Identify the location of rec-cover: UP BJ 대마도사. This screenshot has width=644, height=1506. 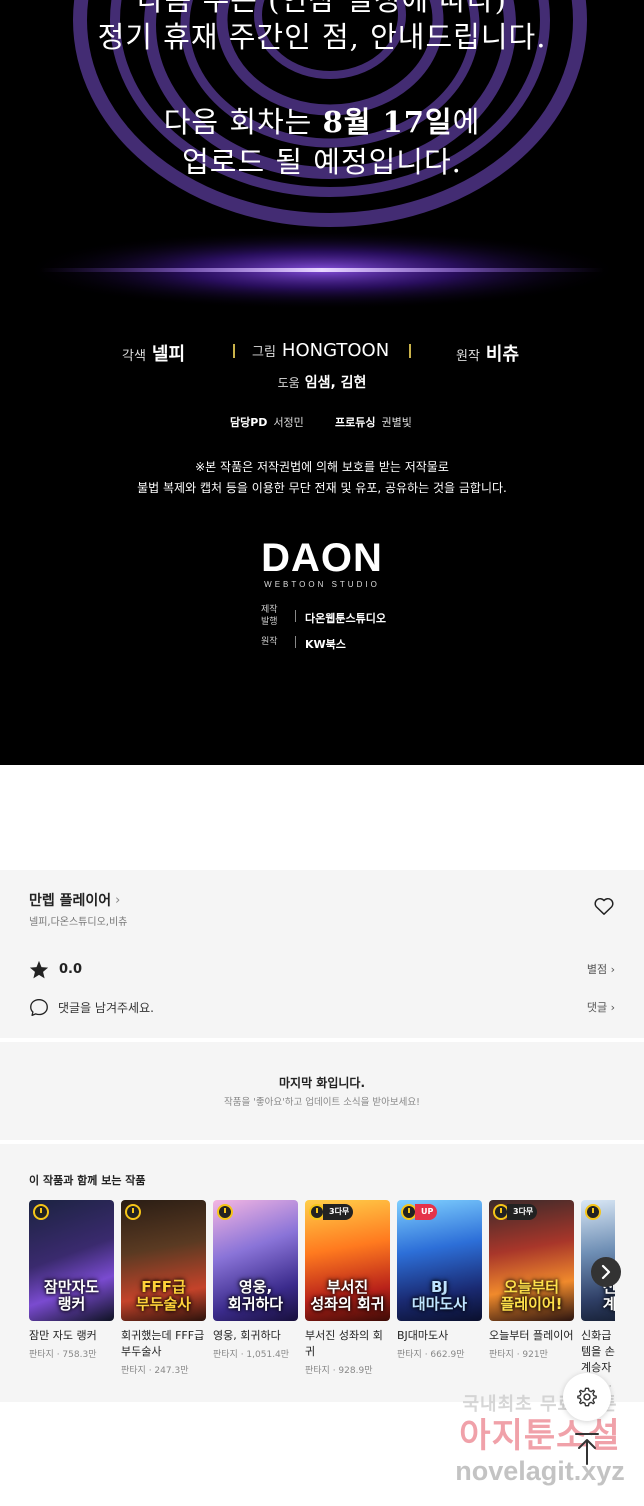
(439, 1260).